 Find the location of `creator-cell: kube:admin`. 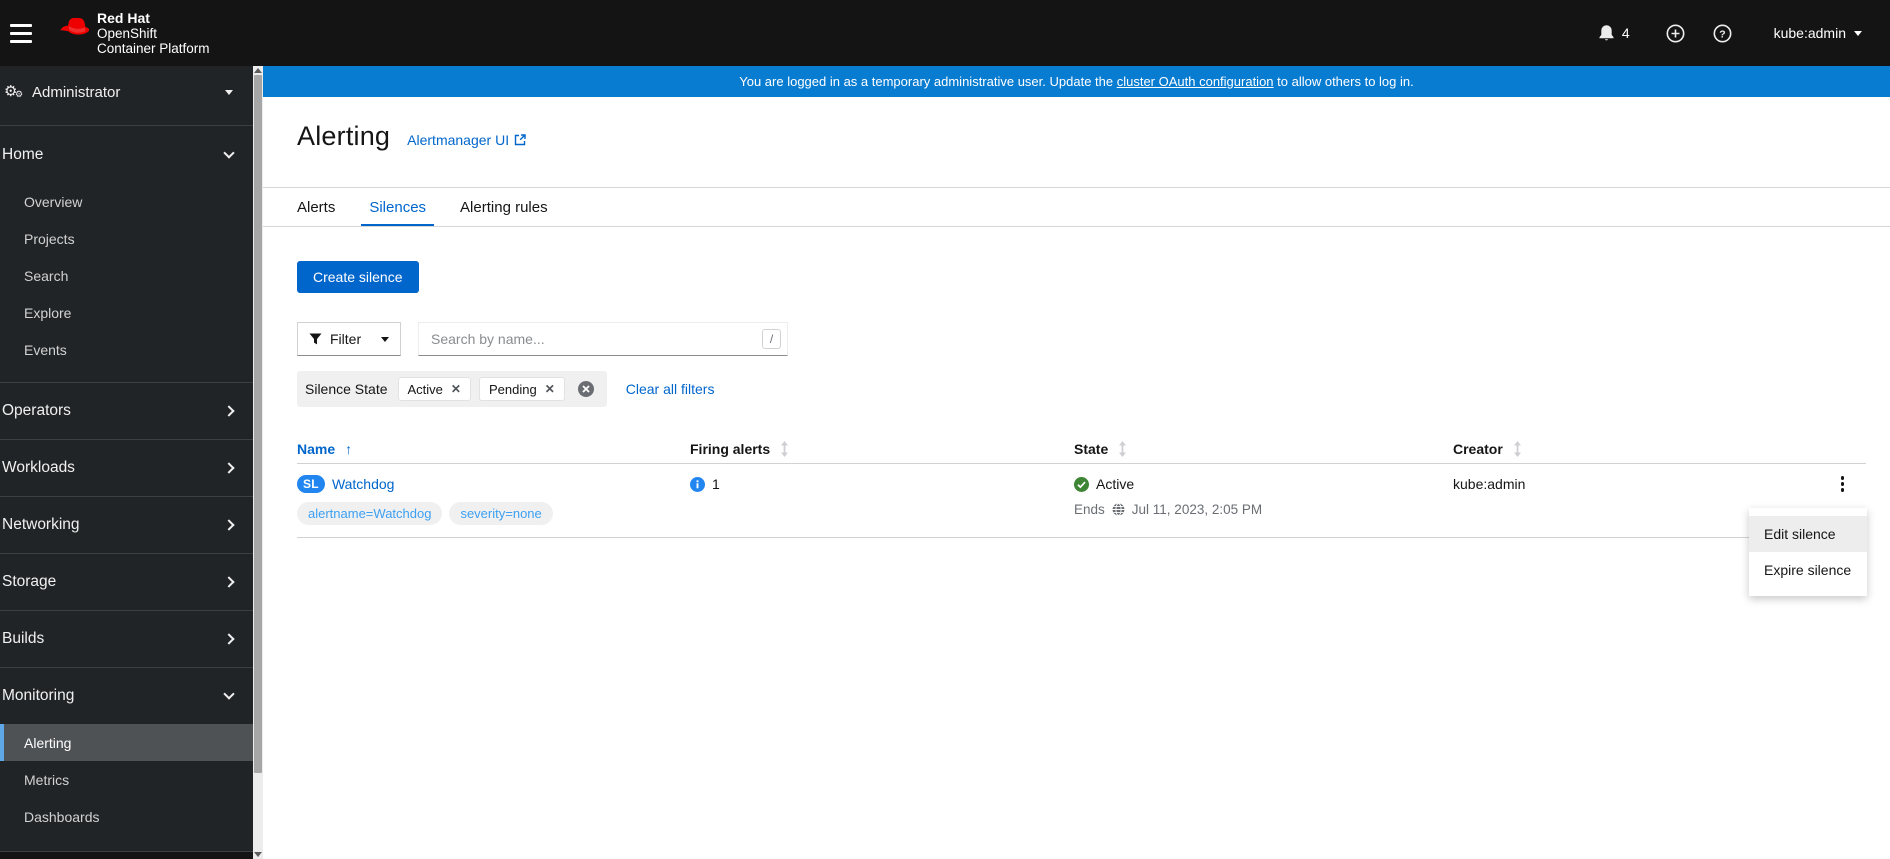

creator-cell: kube:admin is located at coordinates (1489, 484).